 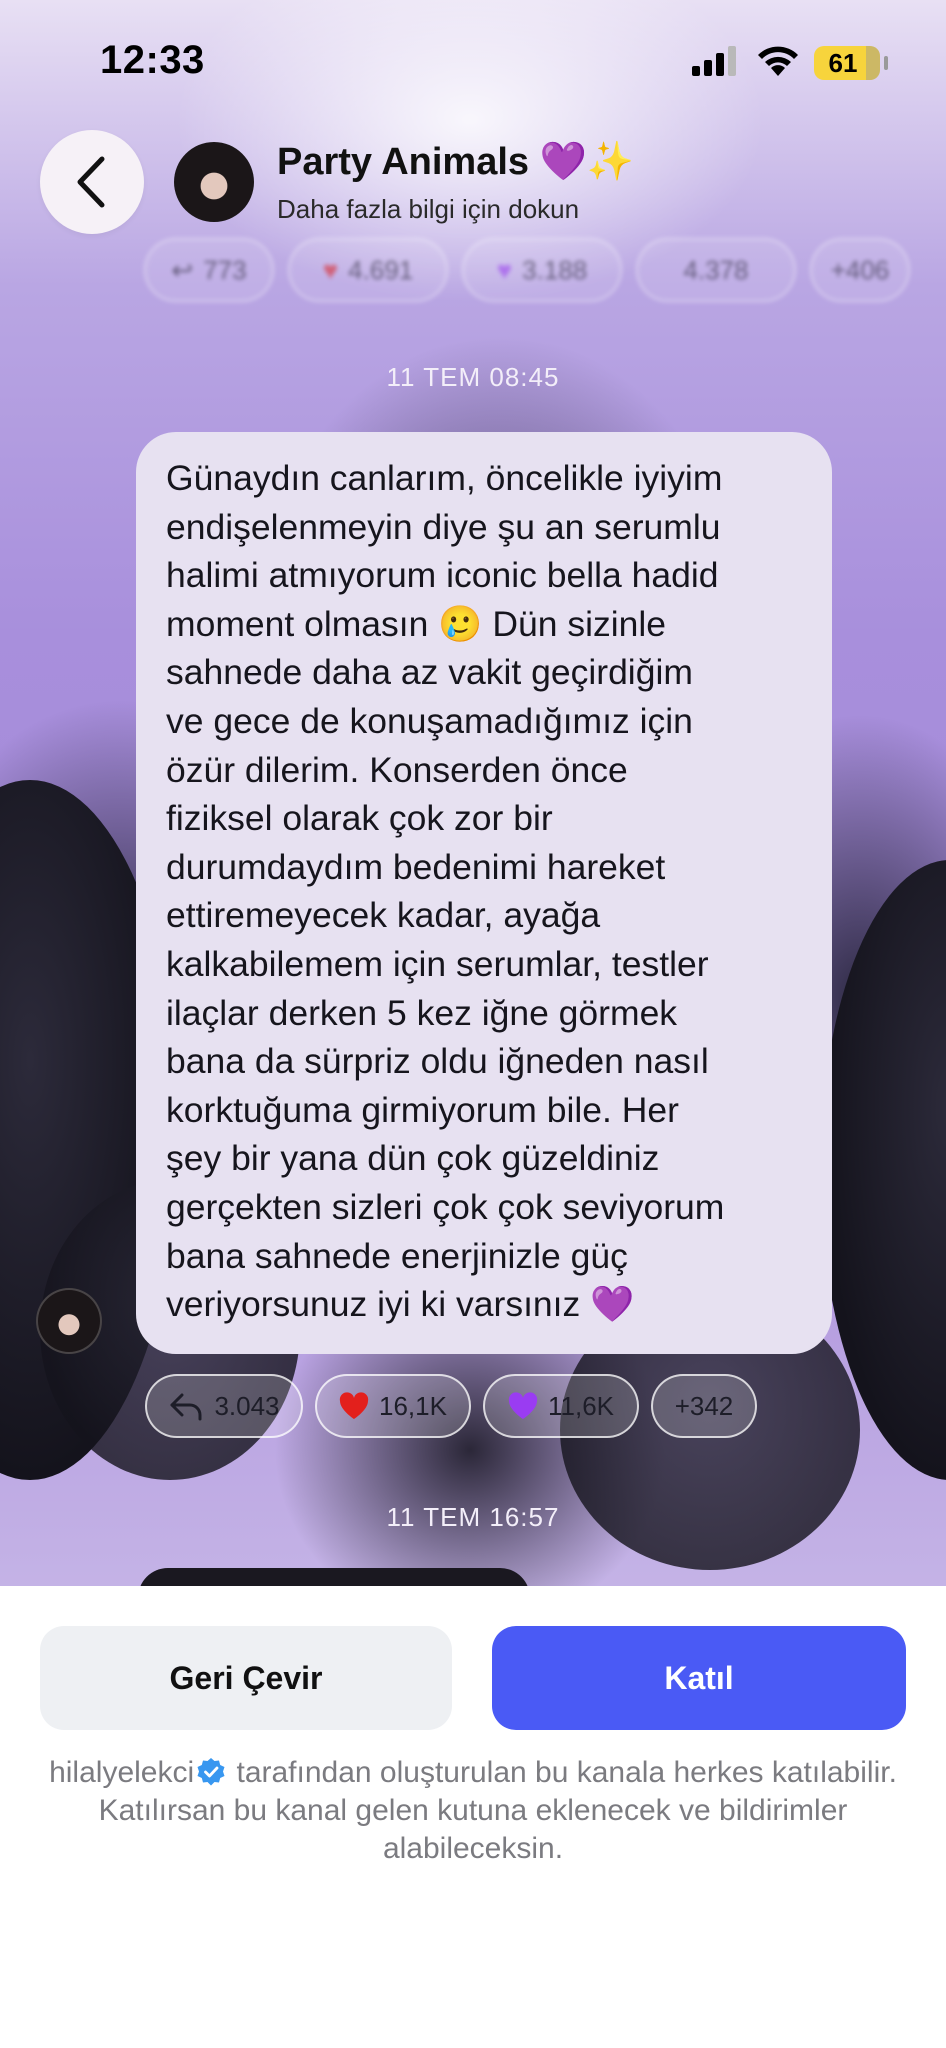 What do you see at coordinates (523, 1406) in the screenshot?
I see `purple-heart-icon` at bounding box center [523, 1406].